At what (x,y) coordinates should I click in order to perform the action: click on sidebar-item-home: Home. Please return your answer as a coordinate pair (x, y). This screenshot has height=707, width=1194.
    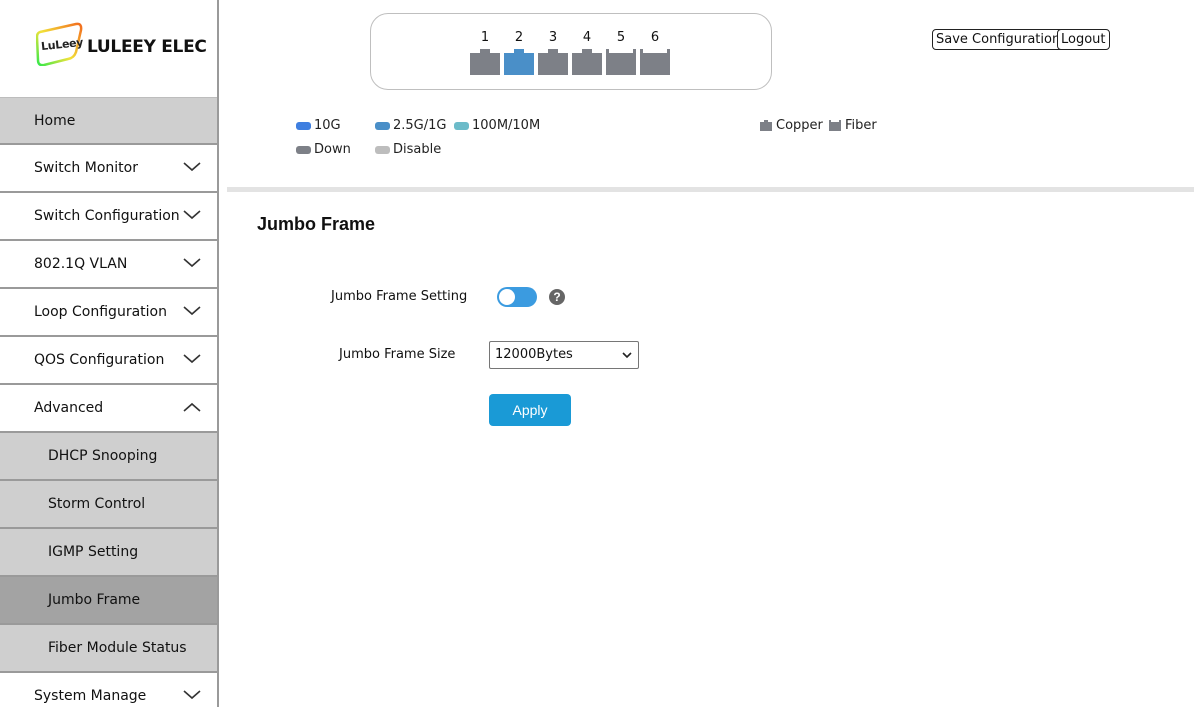
    Looking at the image, I should click on (108, 121).